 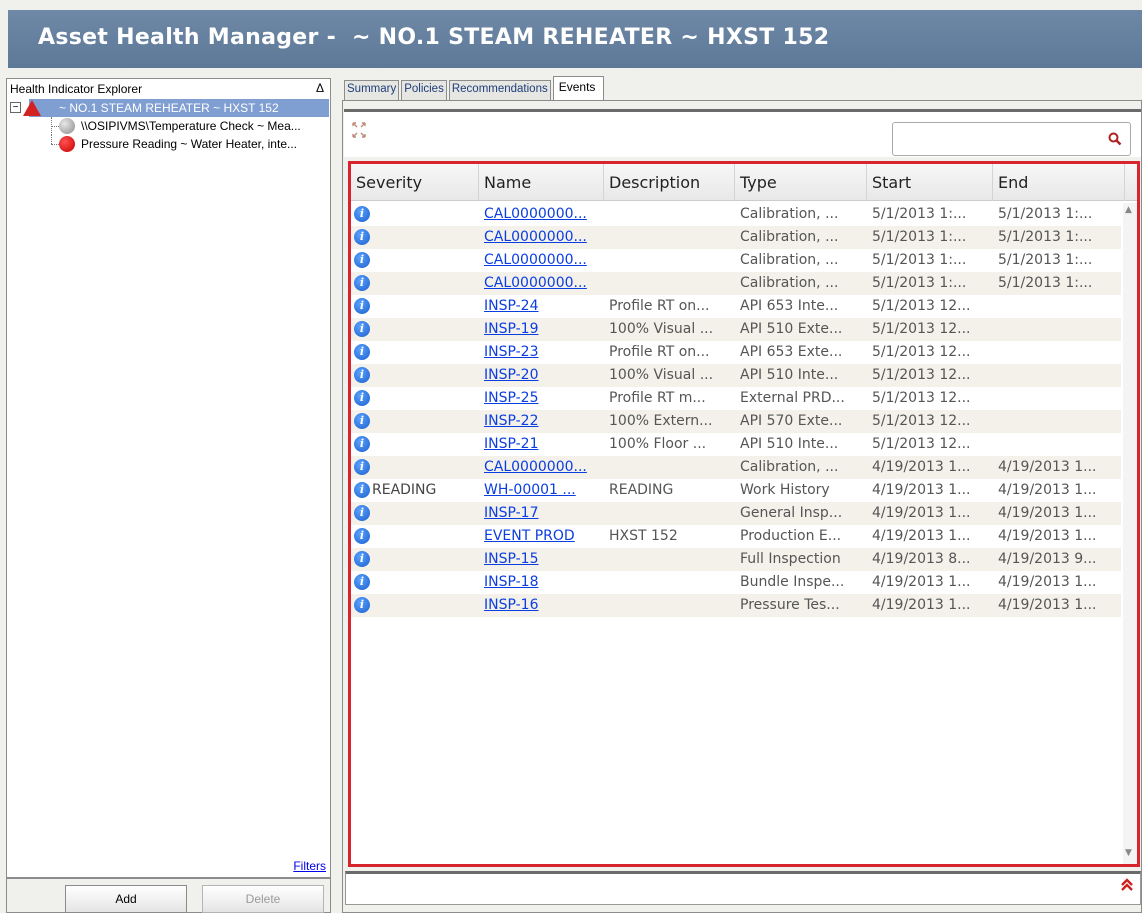 What do you see at coordinates (511, 398) in the screenshot?
I see `event-link: INSP-25` at bounding box center [511, 398].